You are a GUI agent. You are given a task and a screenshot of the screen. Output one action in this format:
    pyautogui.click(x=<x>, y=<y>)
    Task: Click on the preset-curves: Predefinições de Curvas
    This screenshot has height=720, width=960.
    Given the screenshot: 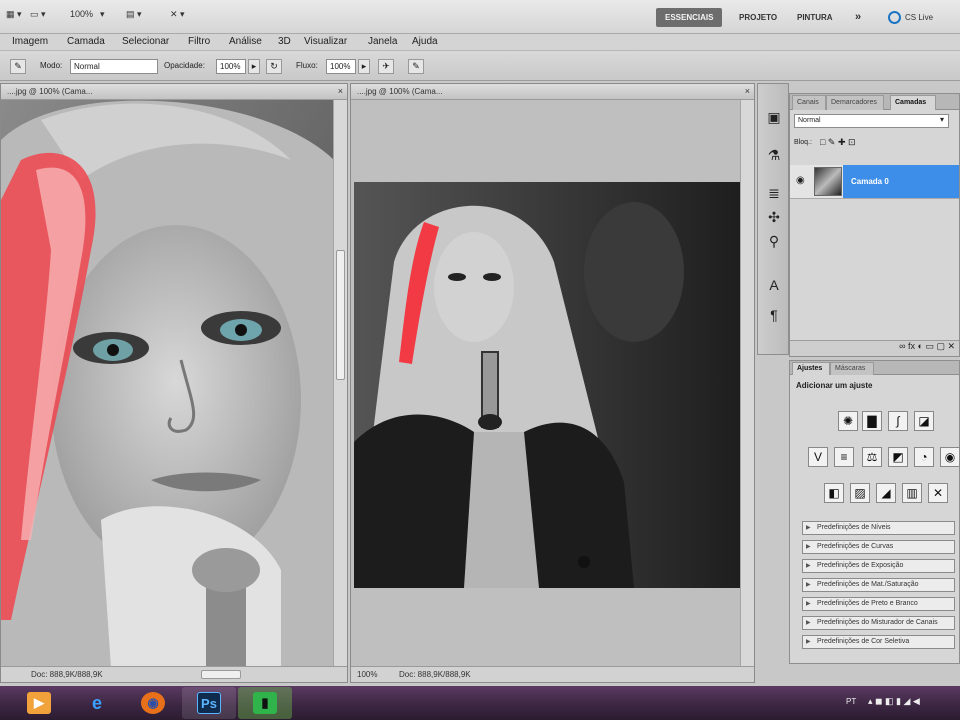 What is the action you would take?
    pyautogui.click(x=878, y=547)
    